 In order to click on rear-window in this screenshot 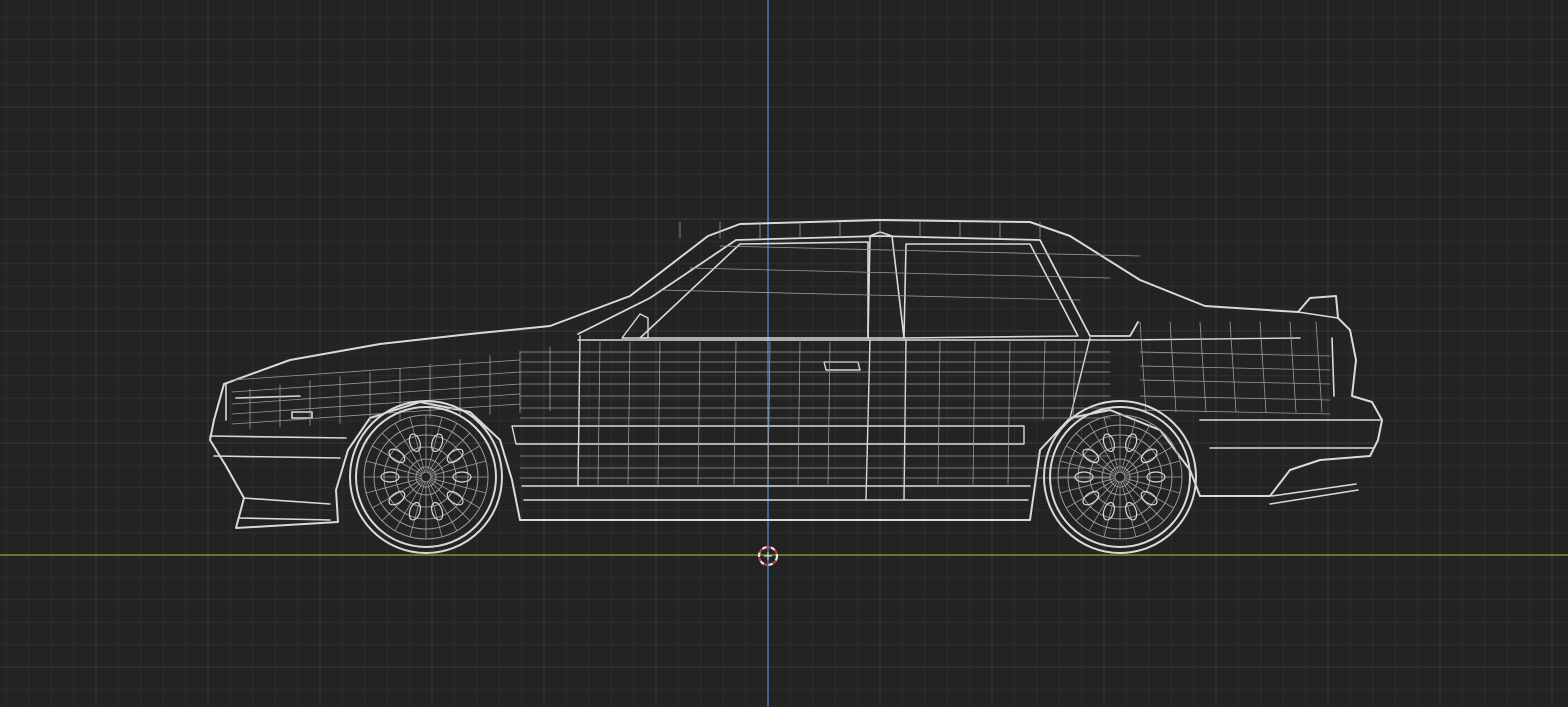, I will do `click(991, 291)`.